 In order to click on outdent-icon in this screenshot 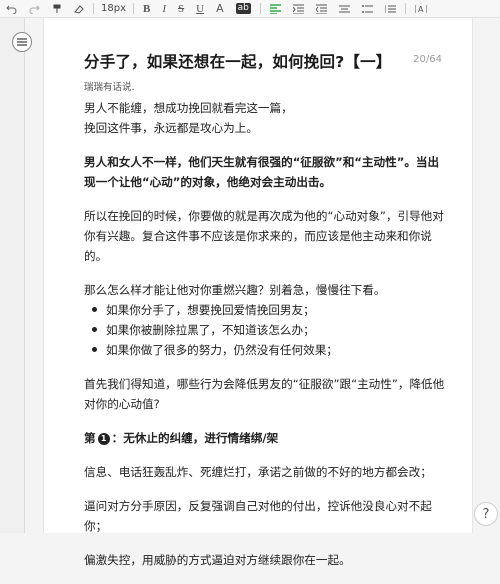, I will do `click(321, 8)`.